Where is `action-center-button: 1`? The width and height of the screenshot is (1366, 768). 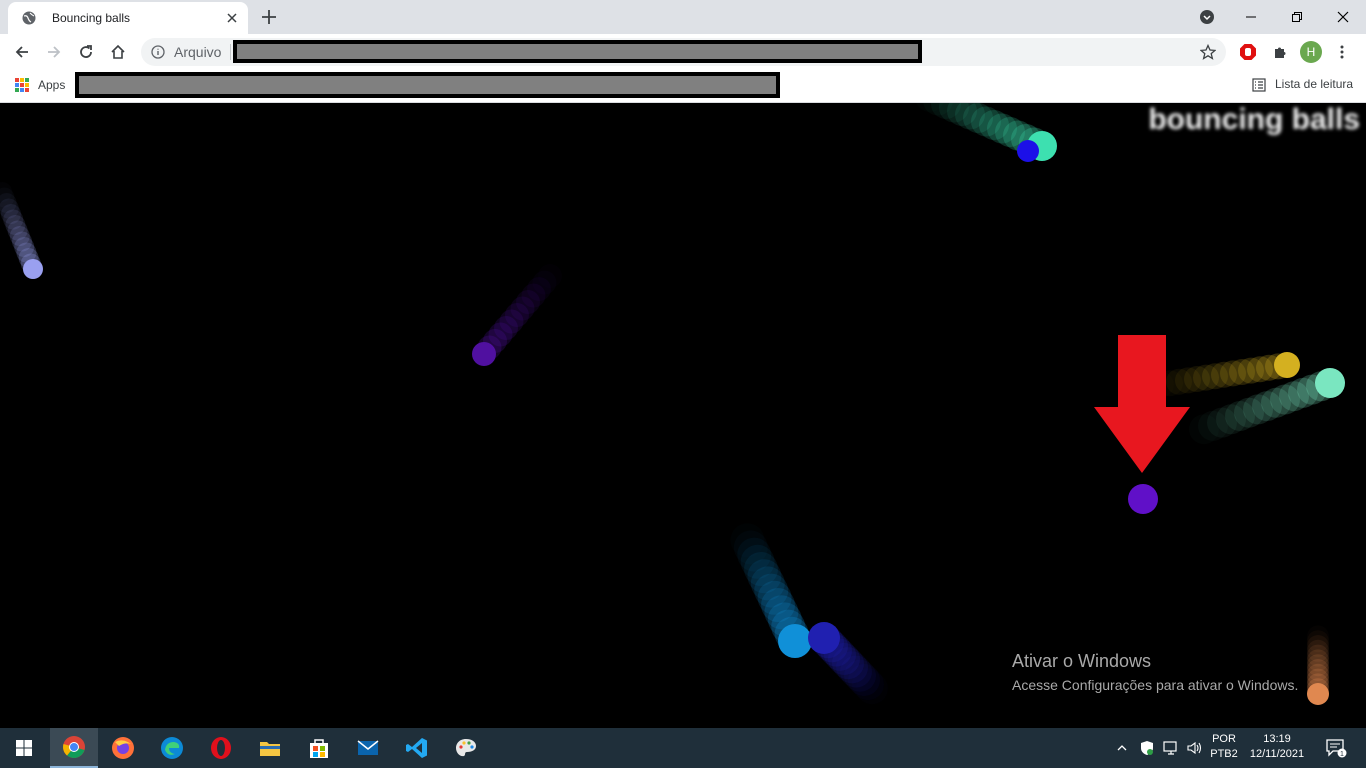
action-center-button: 1 is located at coordinates (1336, 748).